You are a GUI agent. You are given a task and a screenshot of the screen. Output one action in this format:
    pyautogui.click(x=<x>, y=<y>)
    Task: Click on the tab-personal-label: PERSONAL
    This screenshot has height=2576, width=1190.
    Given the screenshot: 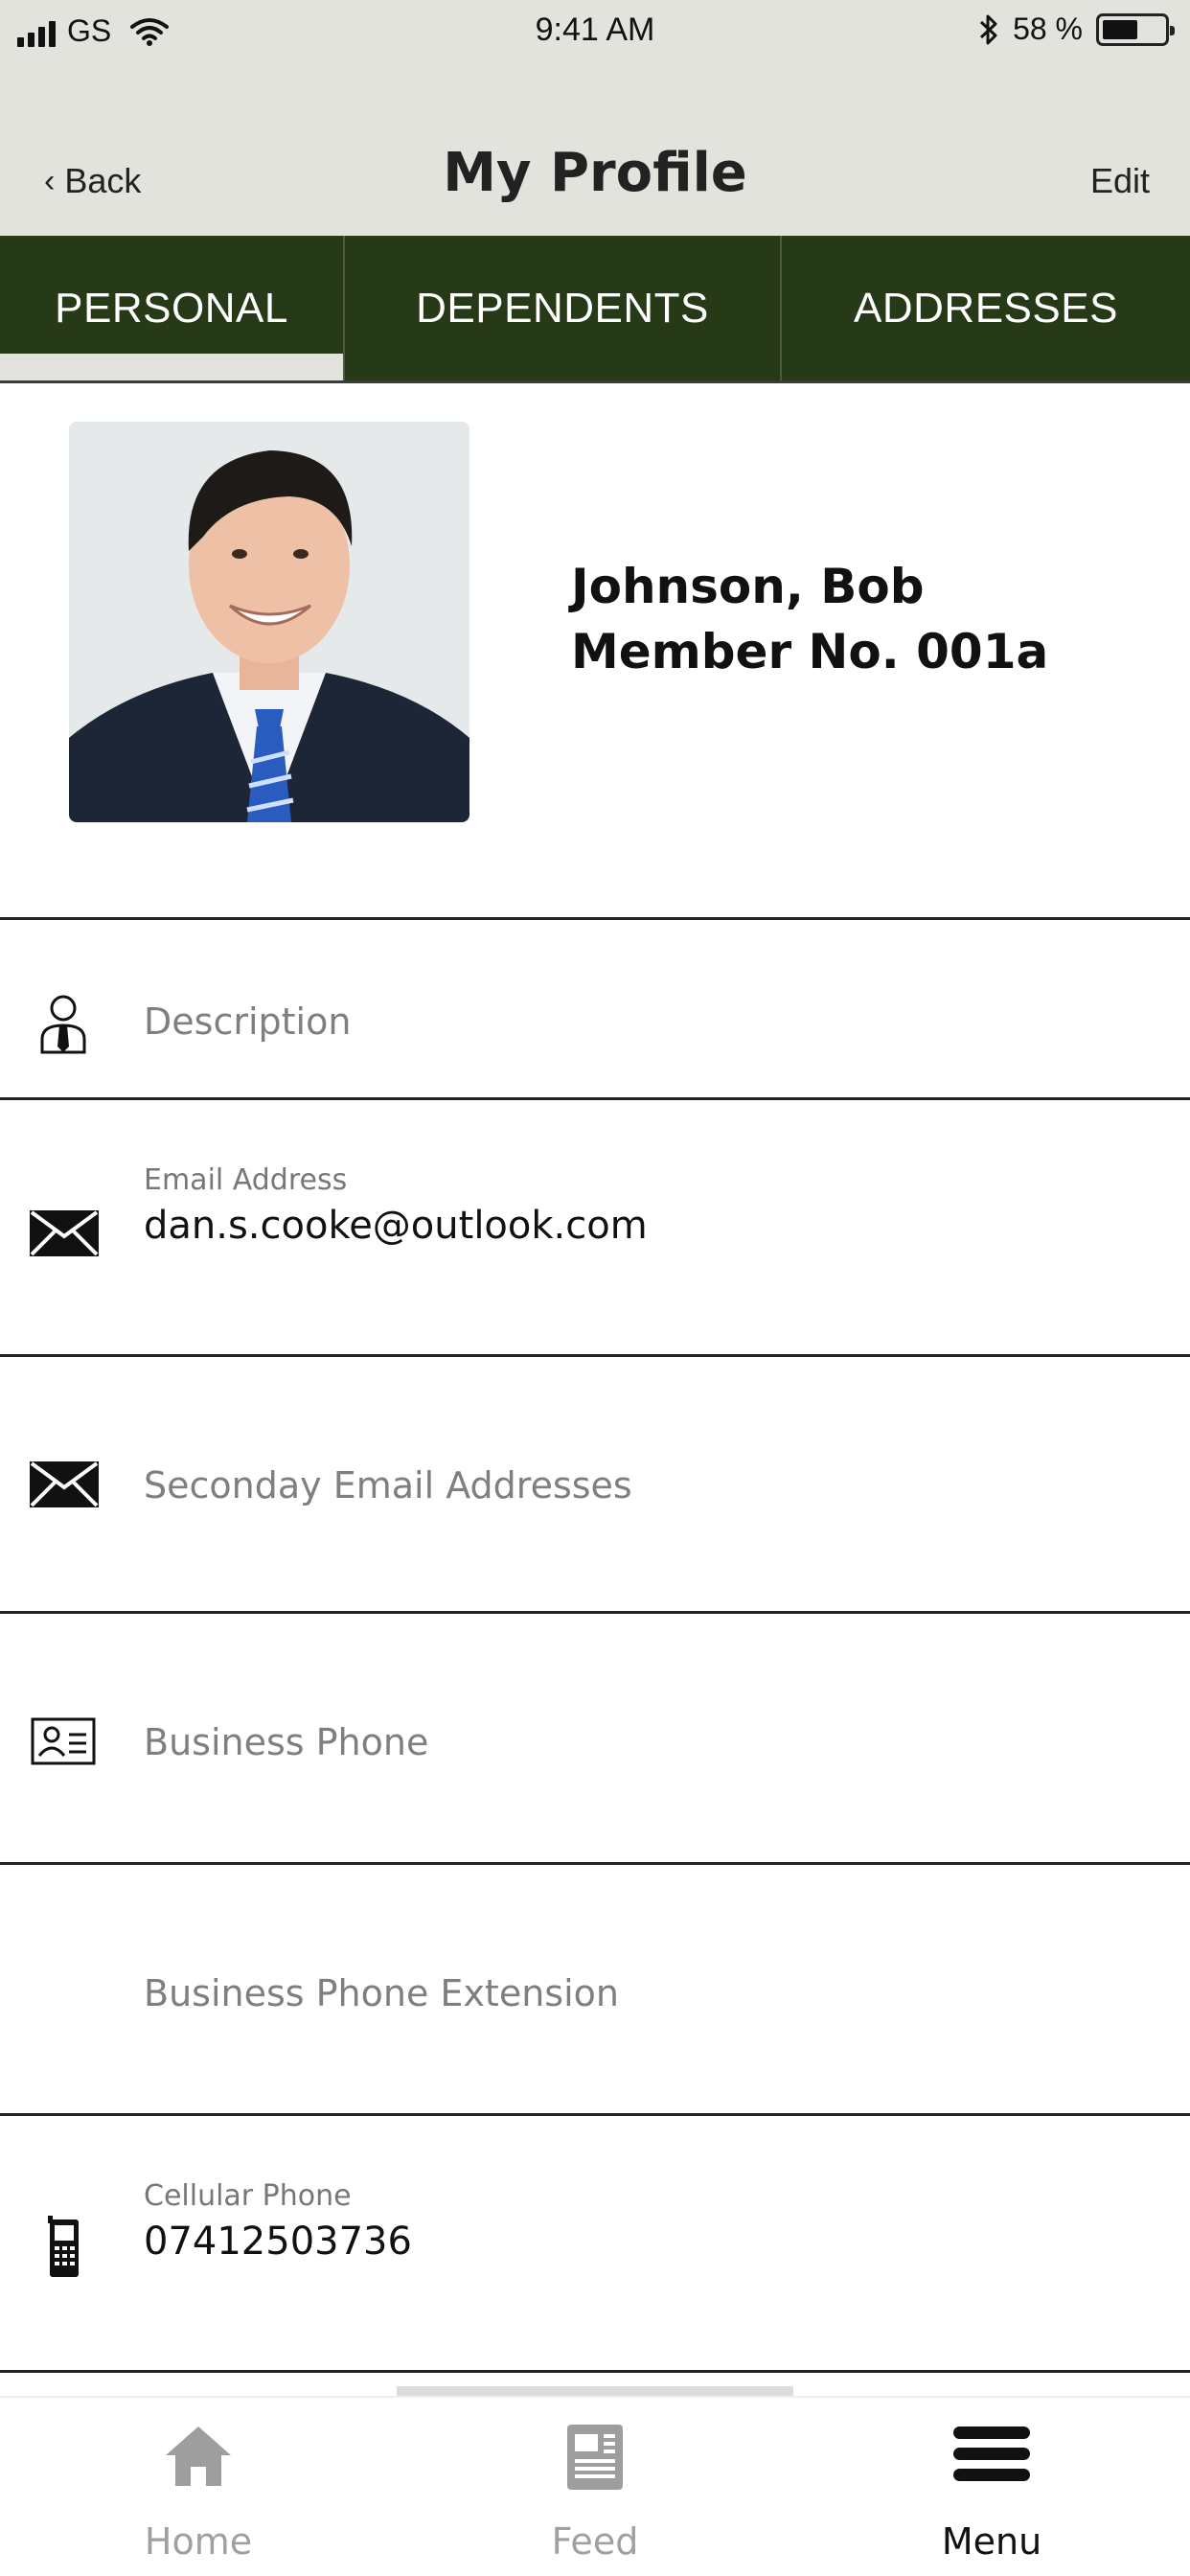 What is the action you would take?
    pyautogui.click(x=171, y=308)
    